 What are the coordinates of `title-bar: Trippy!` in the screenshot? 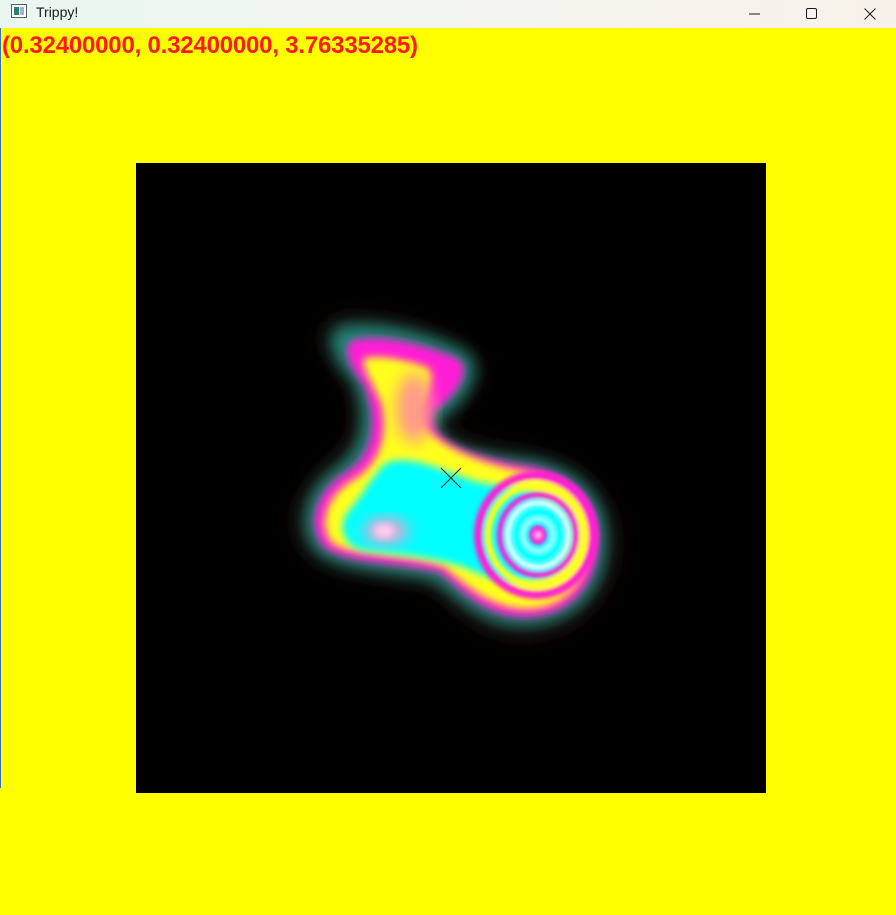 It's located at (448, 14).